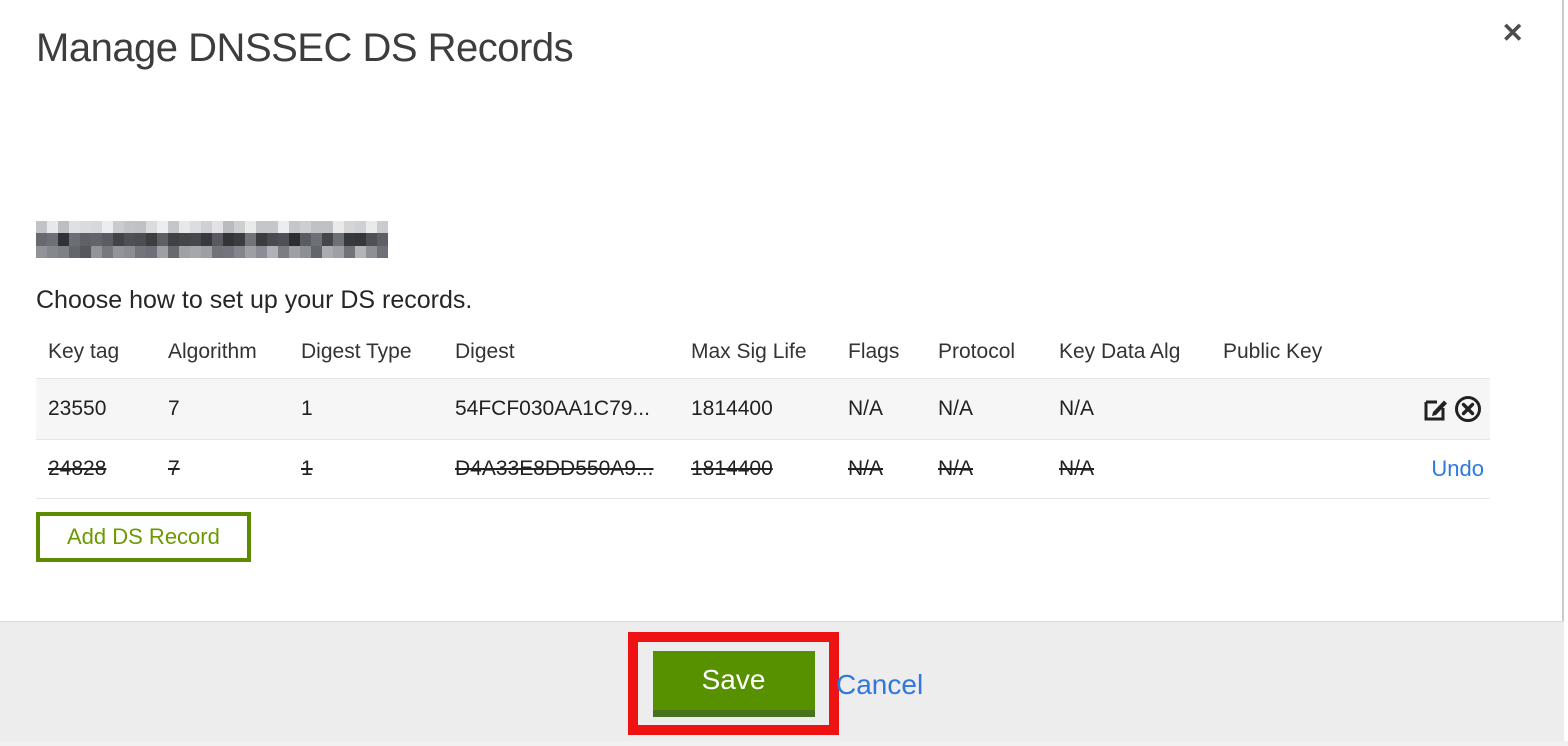 This screenshot has width=1568, height=746. I want to click on add-ds-record-button: Add DS Record, so click(143, 537).